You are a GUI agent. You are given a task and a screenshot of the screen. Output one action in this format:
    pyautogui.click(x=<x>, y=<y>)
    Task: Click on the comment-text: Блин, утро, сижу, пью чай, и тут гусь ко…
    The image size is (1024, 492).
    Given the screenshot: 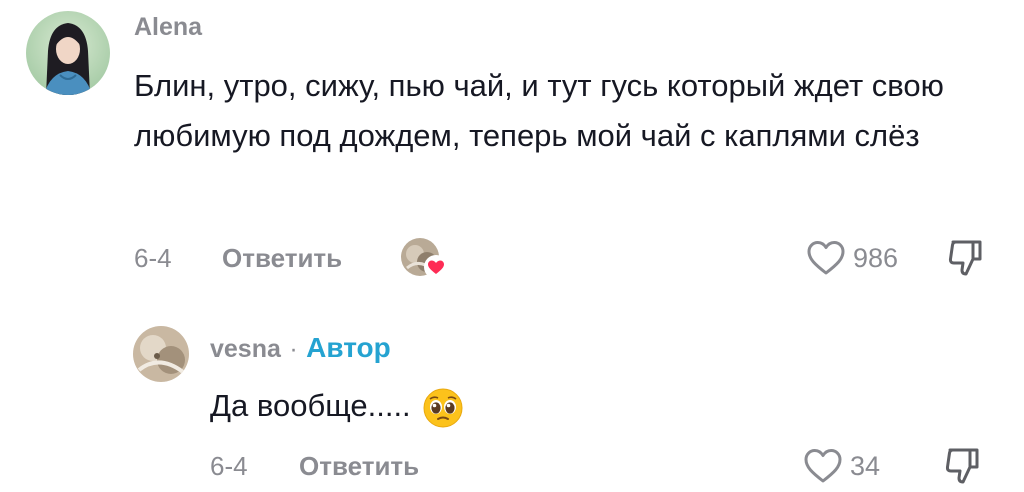 What is the action you would take?
    pyautogui.click(x=539, y=110)
    